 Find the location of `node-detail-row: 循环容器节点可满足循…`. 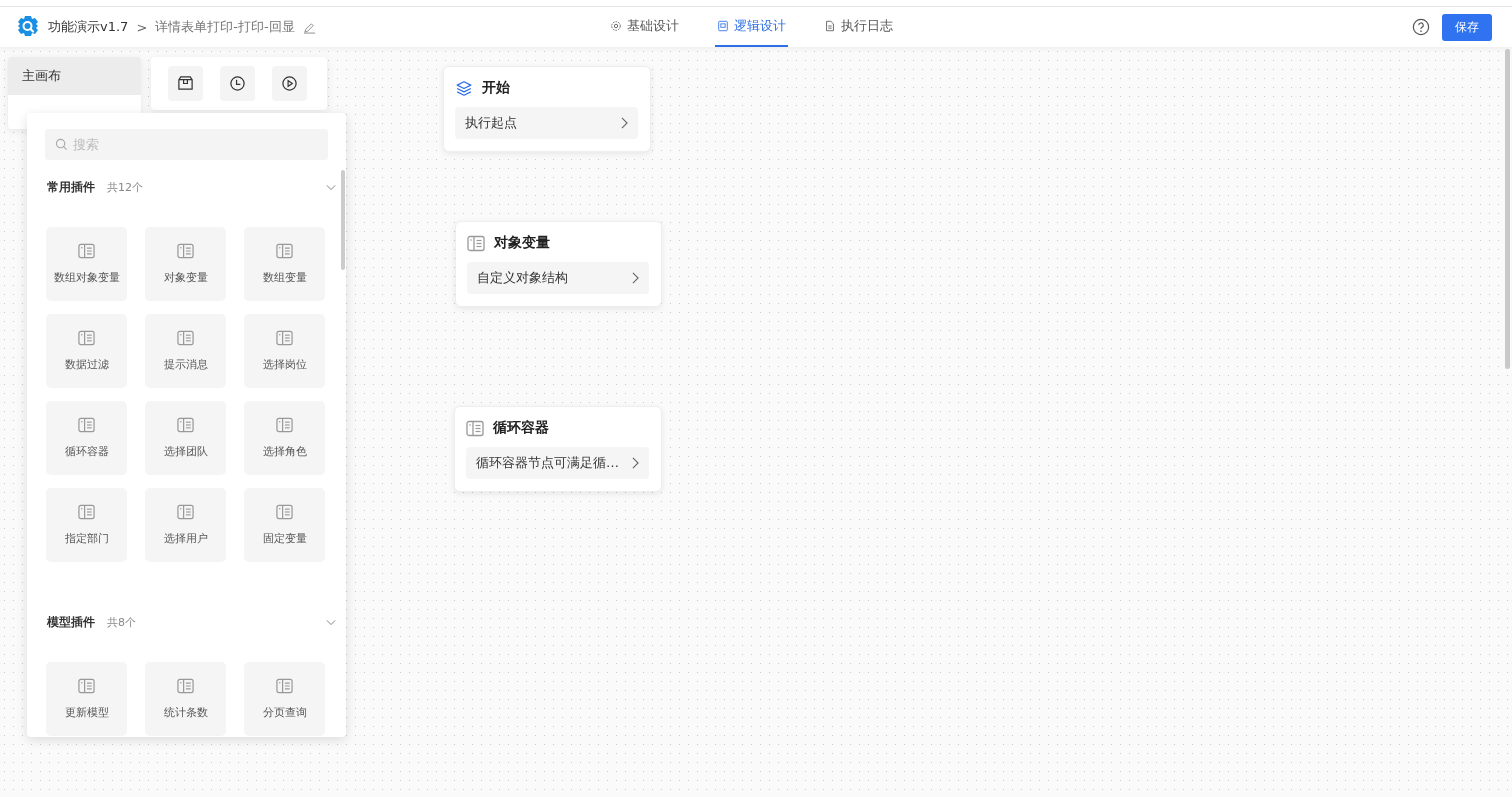

node-detail-row: 循环容器节点可满足循… is located at coordinates (557, 463).